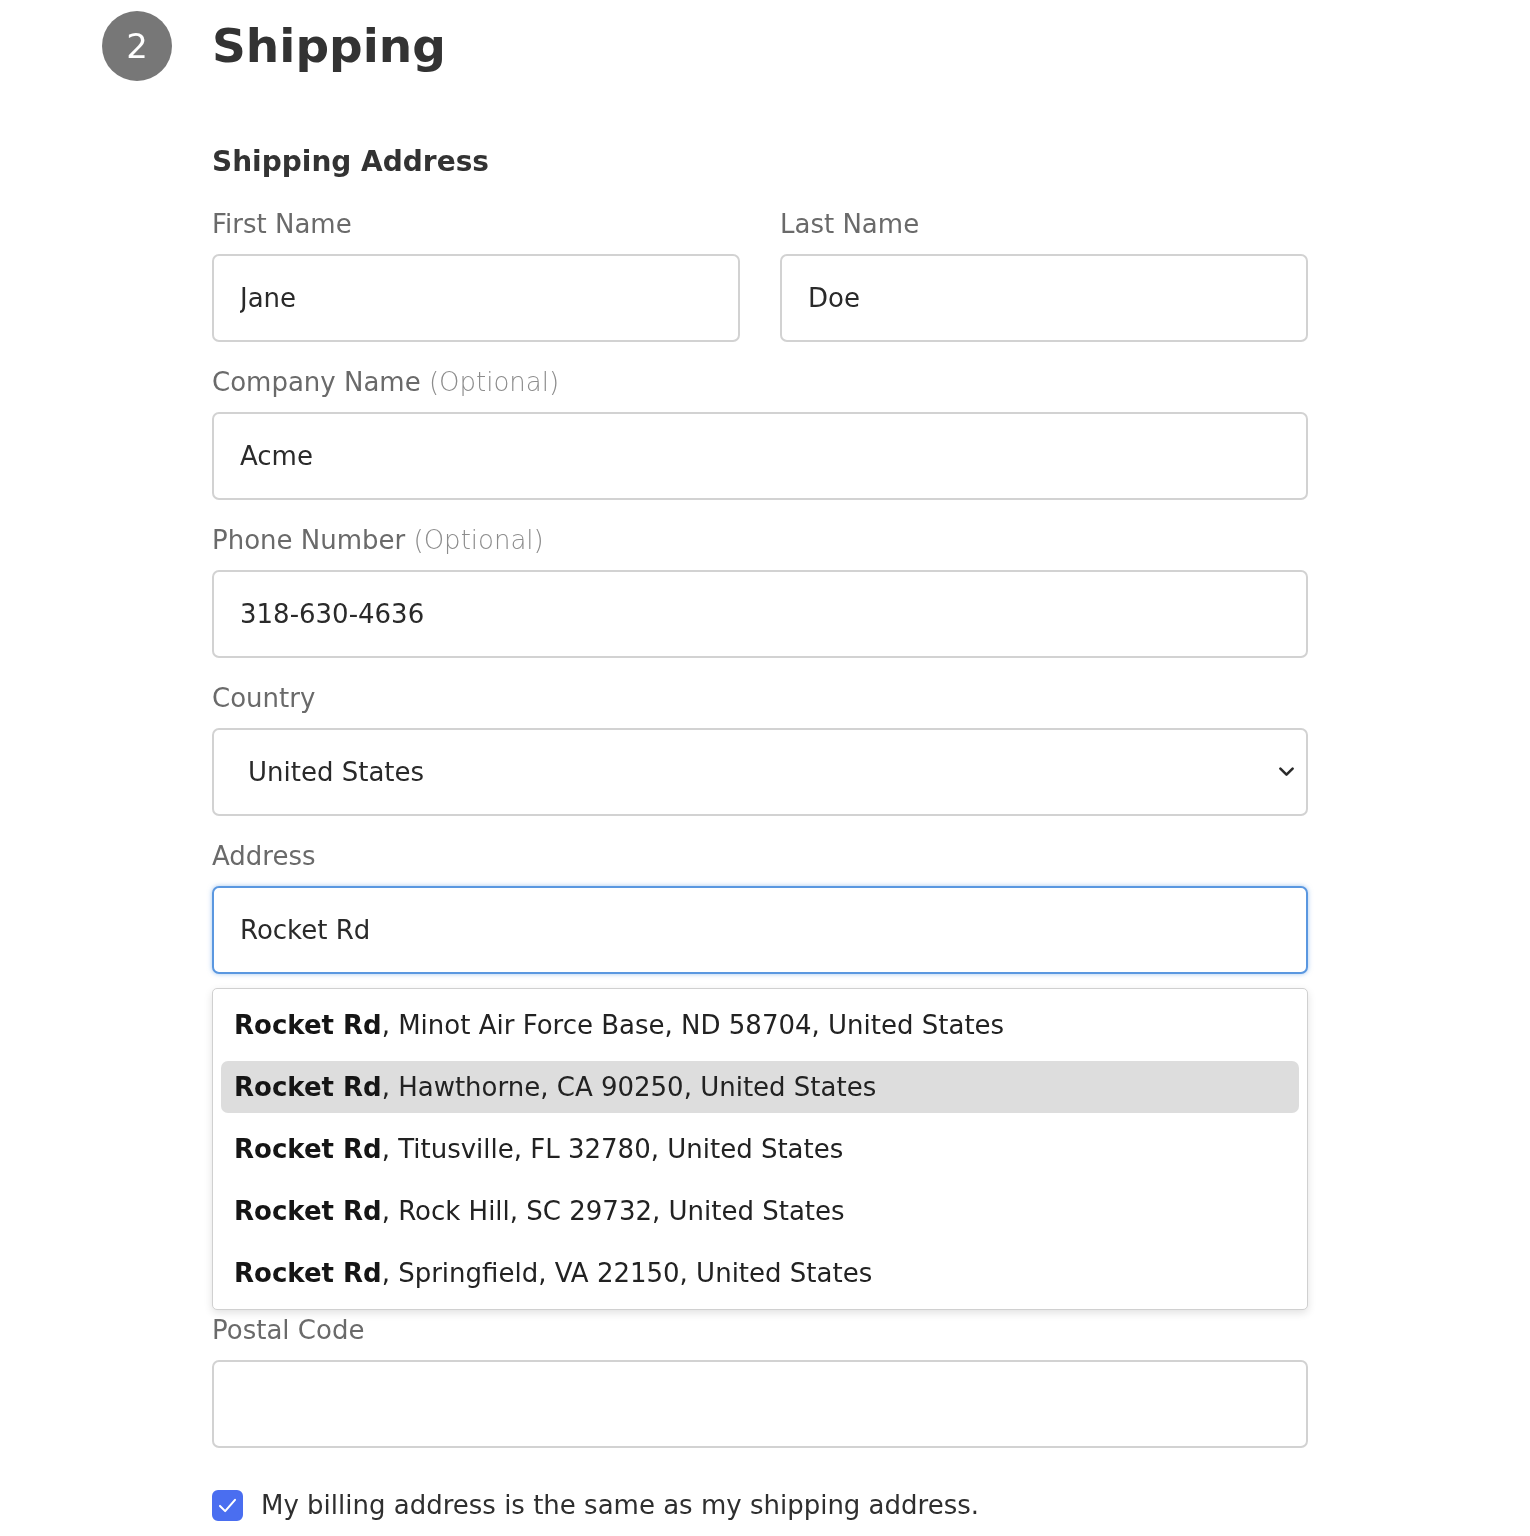 Image resolution: width=1530 pixels, height=1536 pixels. Describe the element at coordinates (850, 224) in the screenshot. I see `field-label: Last Name` at that location.